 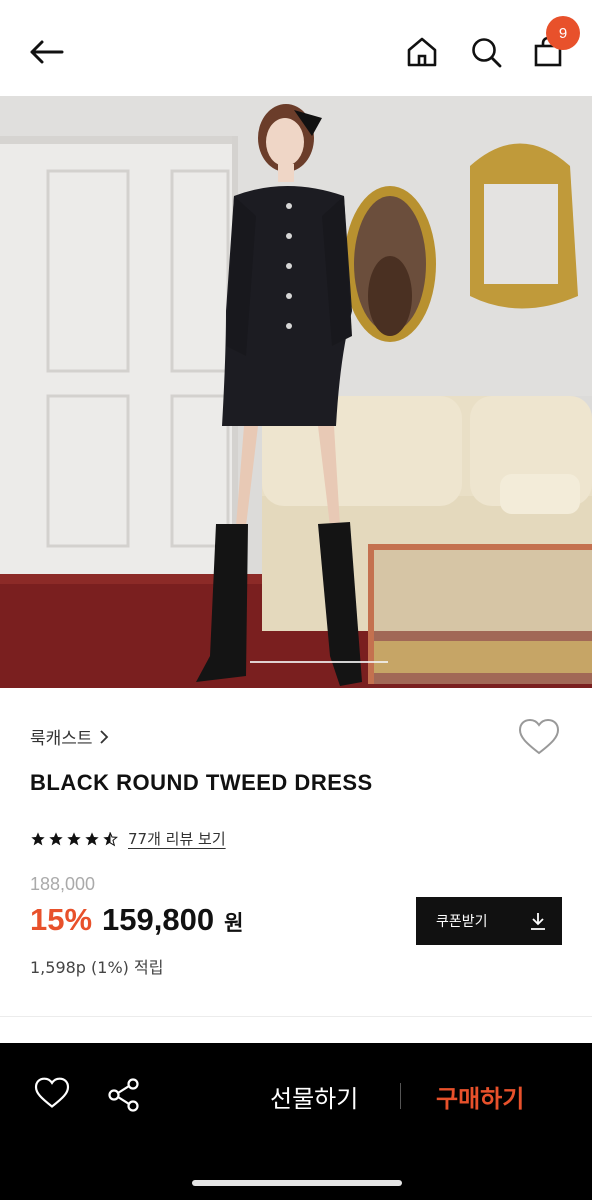 I want to click on download-icon, so click(x=538, y=921).